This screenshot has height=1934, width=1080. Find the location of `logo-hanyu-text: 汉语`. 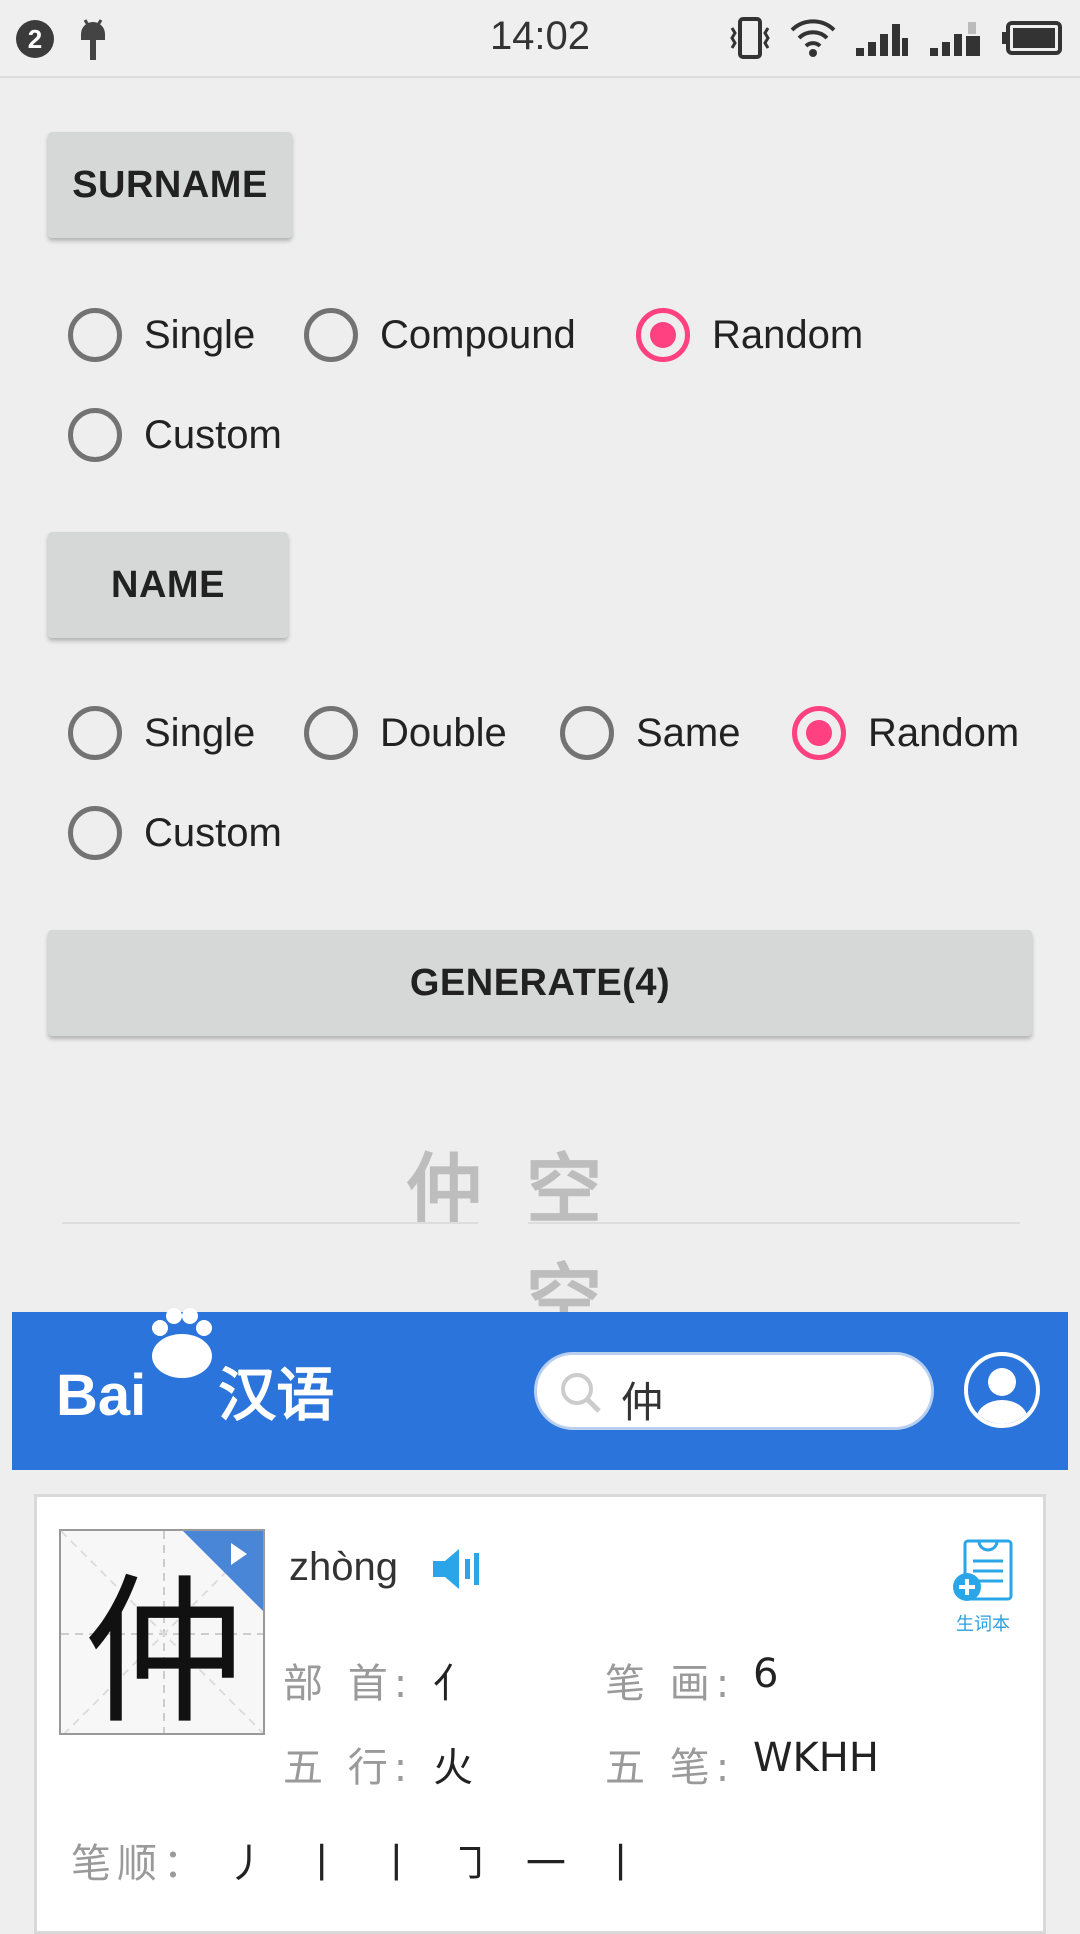

logo-hanyu-text: 汉语 is located at coordinates (276, 1395).